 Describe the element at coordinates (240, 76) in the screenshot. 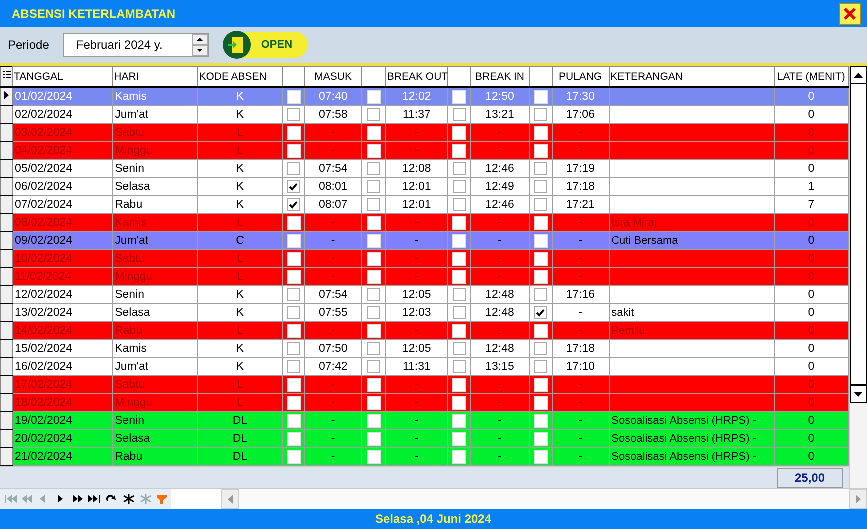

I see `column-header: KODE ABSEN` at that location.